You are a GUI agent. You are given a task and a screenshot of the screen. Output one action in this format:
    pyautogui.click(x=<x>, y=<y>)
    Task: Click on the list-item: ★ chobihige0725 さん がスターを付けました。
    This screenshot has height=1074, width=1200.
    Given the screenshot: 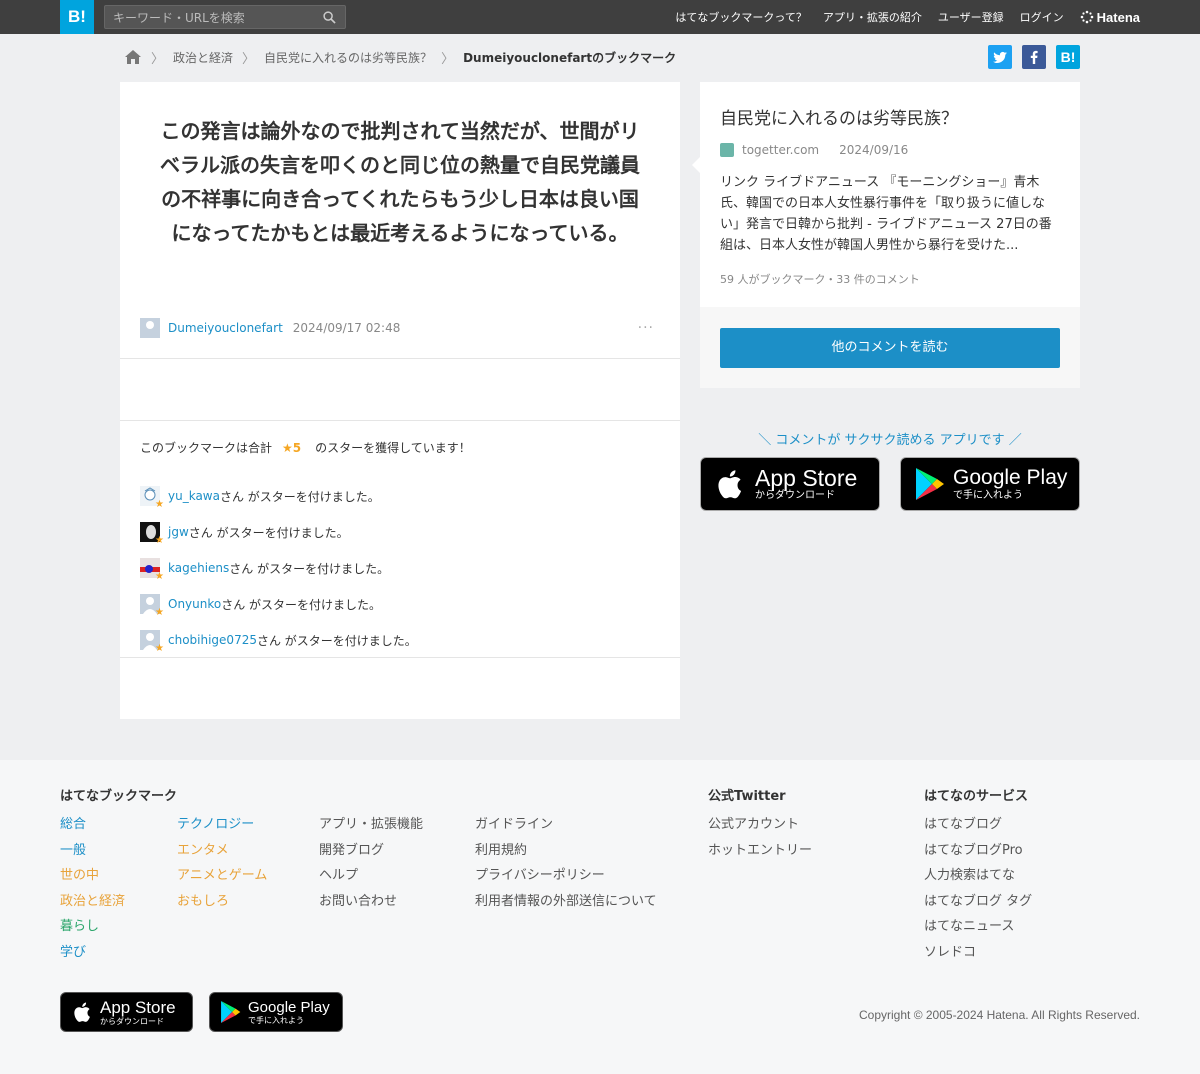 What is the action you would take?
    pyautogui.click(x=278, y=640)
    